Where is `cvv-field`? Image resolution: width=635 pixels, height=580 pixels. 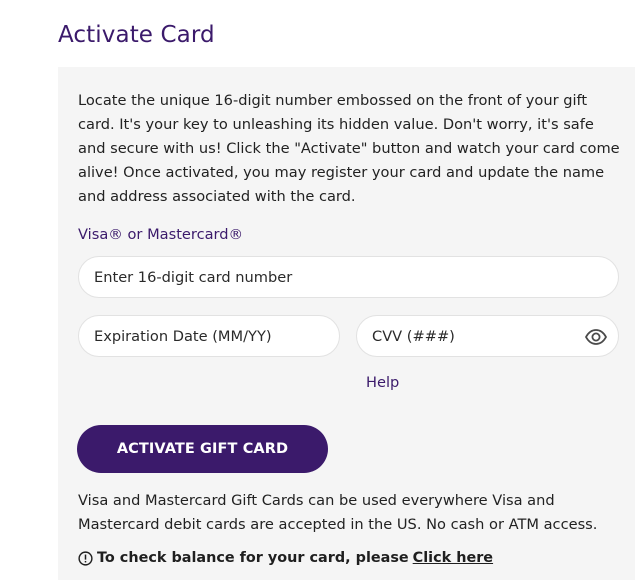 cvv-field is located at coordinates (487, 336).